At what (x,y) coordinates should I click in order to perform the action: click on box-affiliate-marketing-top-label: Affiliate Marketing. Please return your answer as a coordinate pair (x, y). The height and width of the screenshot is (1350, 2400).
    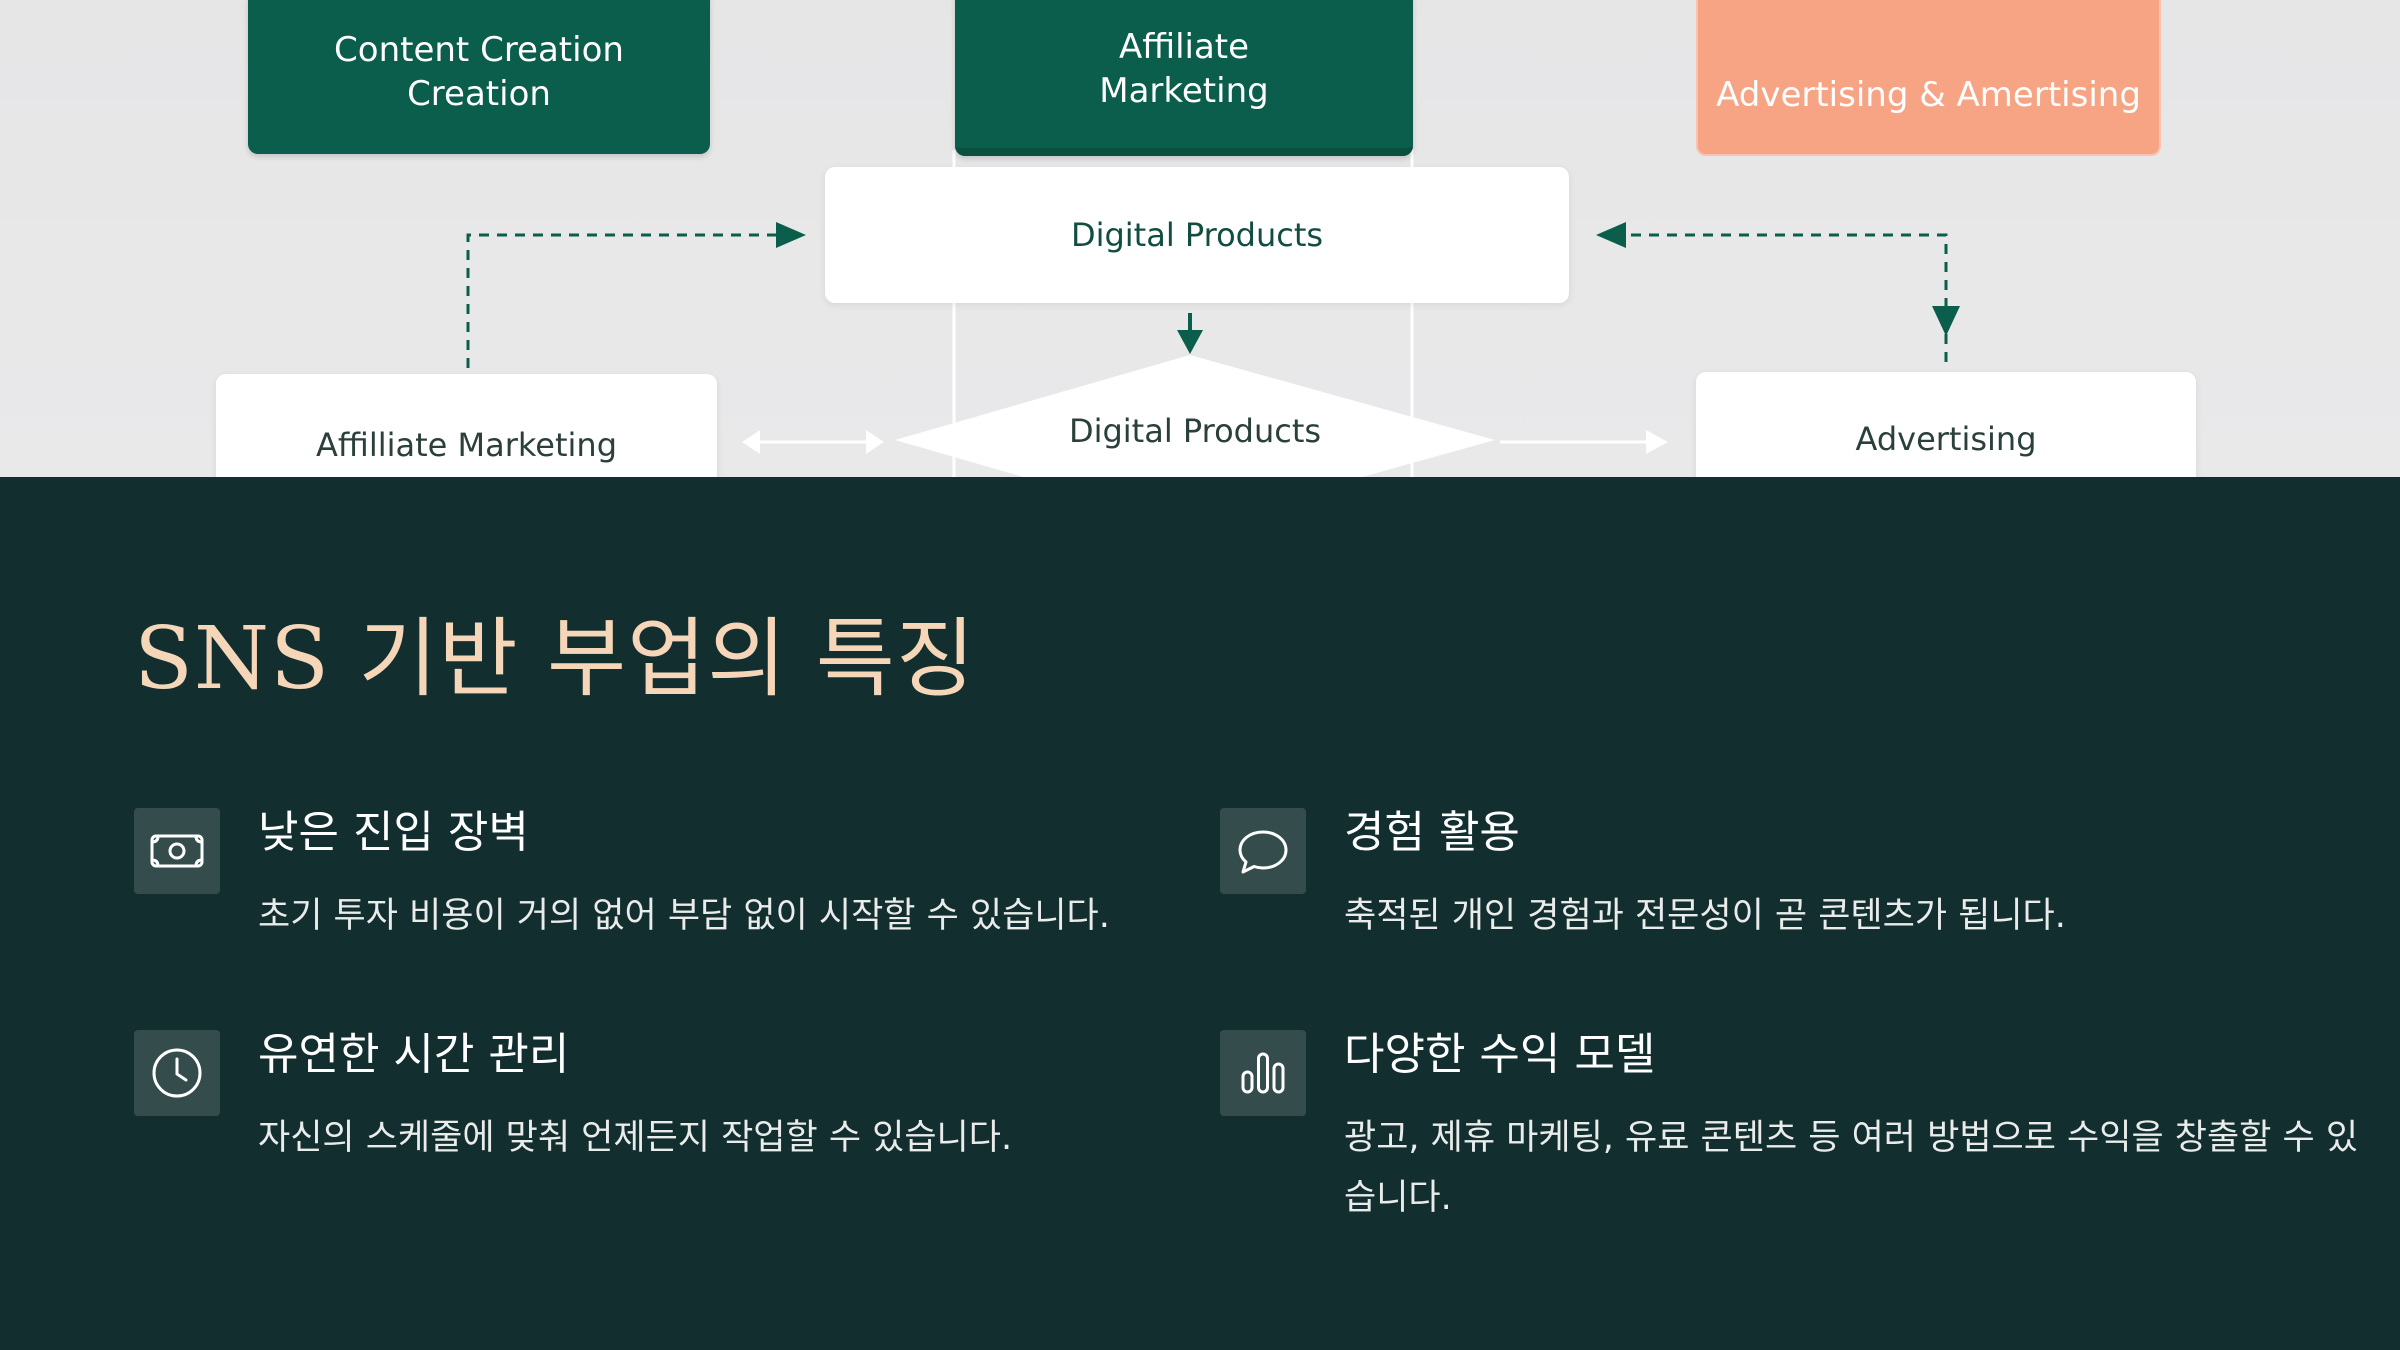
    Looking at the image, I should click on (1184, 69).